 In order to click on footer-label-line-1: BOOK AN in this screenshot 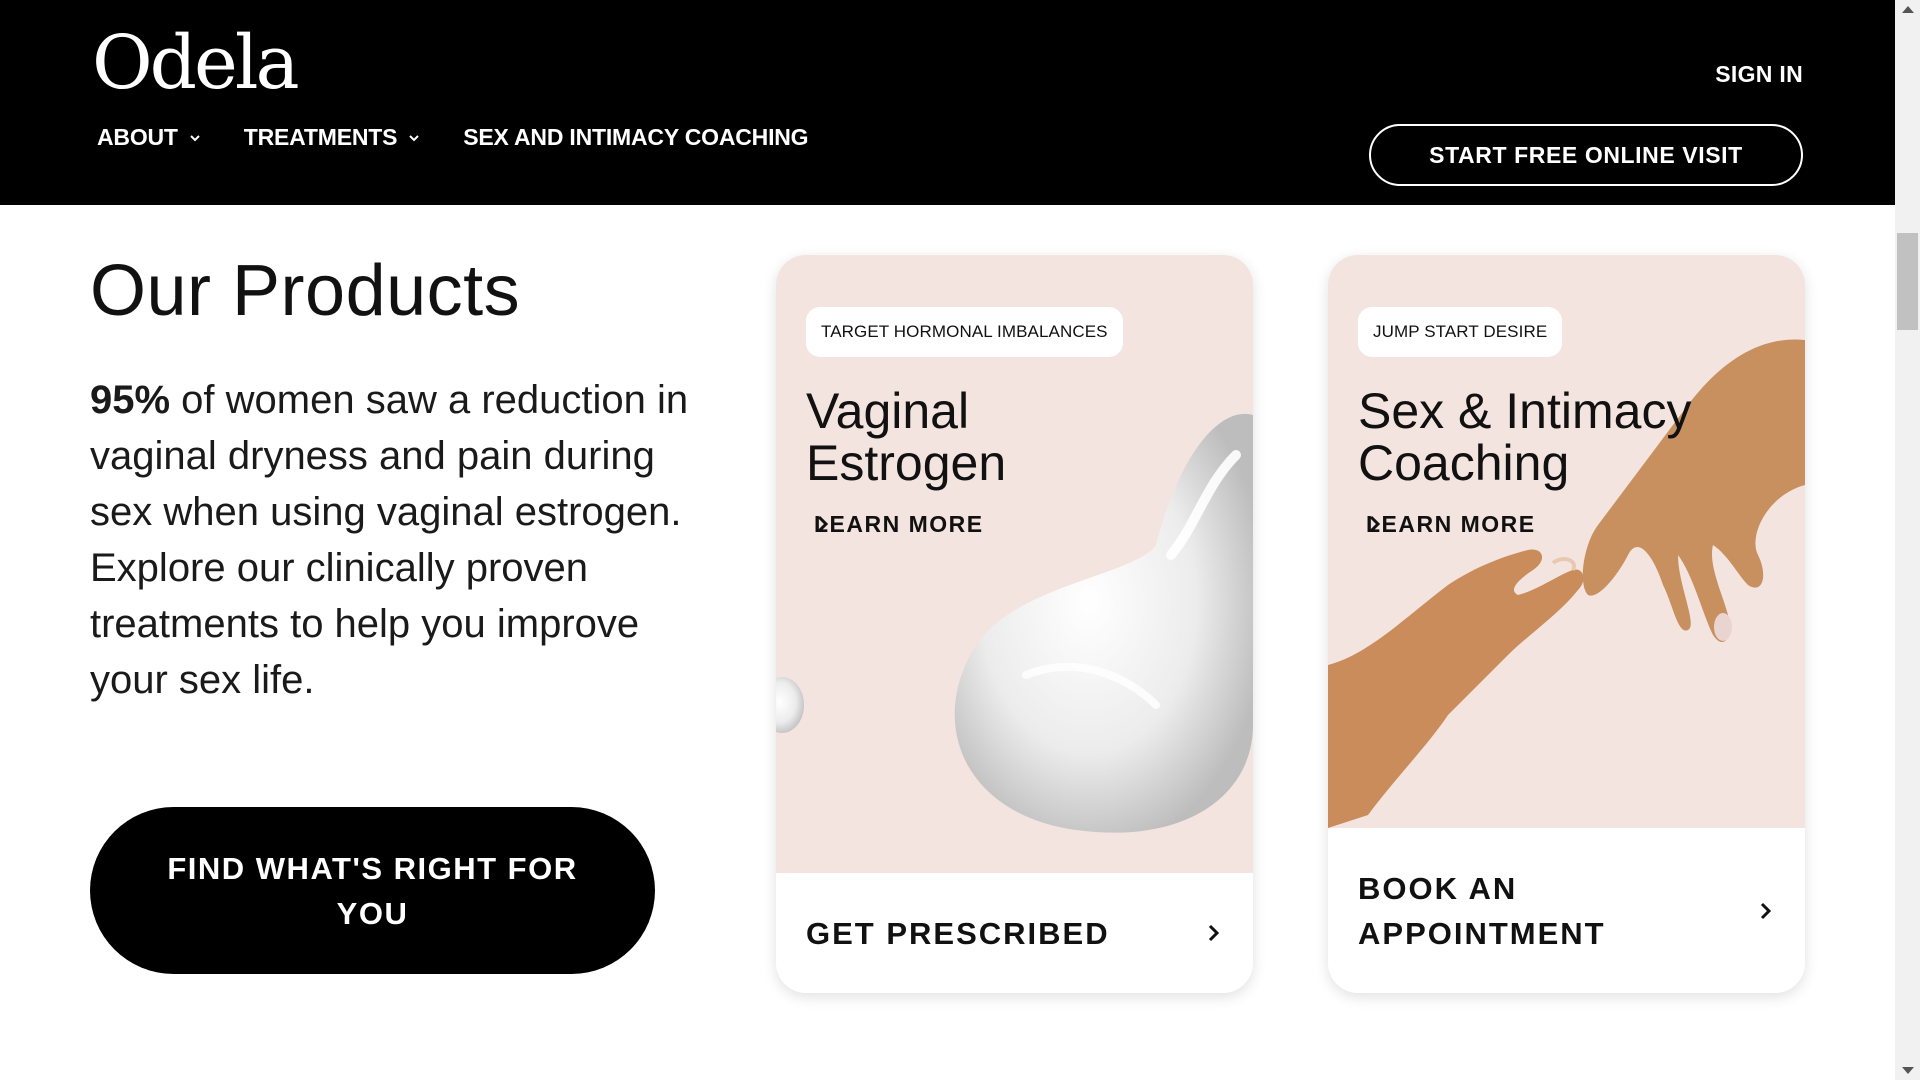, I will do `click(1438, 888)`.